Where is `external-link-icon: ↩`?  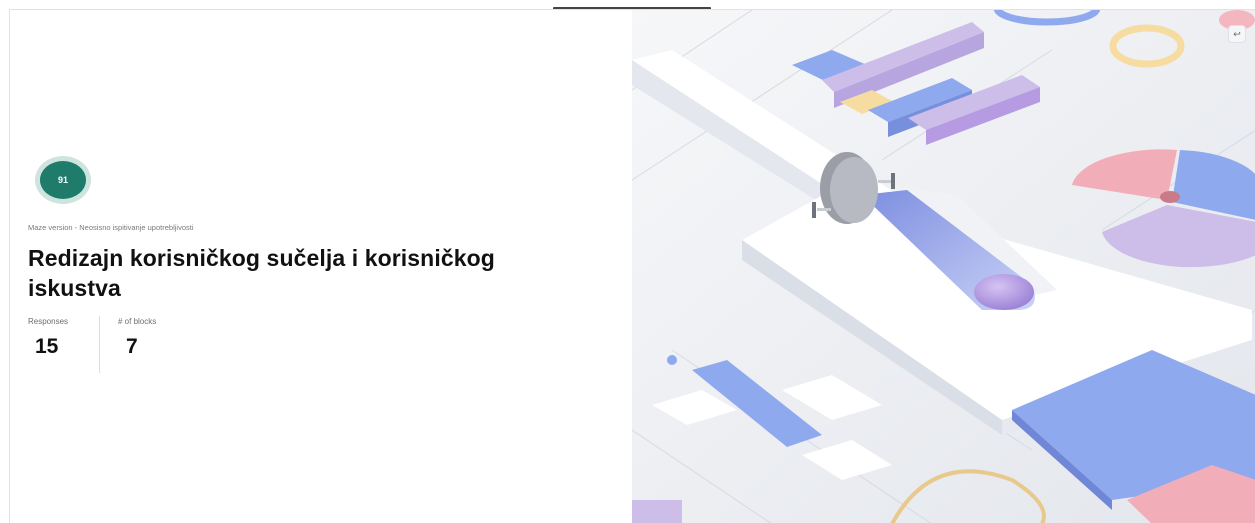 external-link-icon: ↩ is located at coordinates (1237, 33).